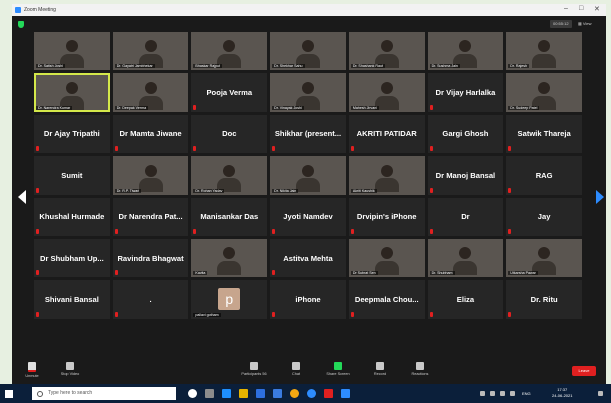 This screenshot has width=611, height=403. What do you see at coordinates (512, 393) in the screenshot?
I see `battery-icon` at bounding box center [512, 393].